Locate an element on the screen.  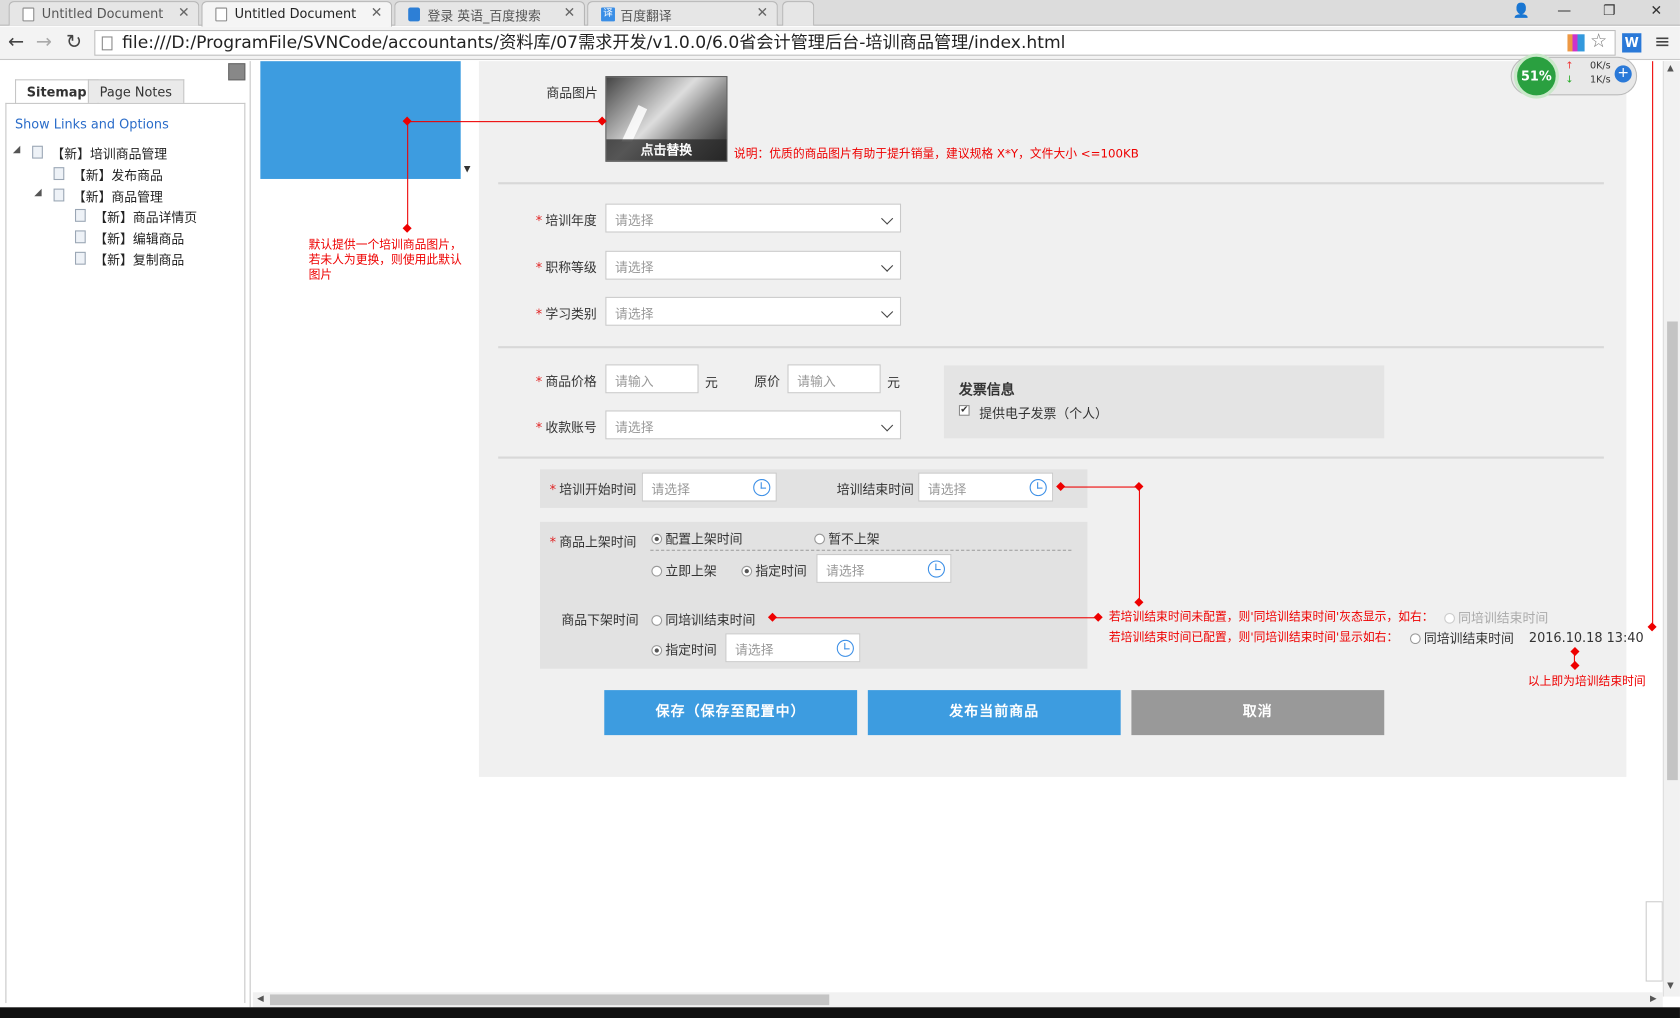
tree-item: 【新】商品详情页 is located at coordinates (135, 217).